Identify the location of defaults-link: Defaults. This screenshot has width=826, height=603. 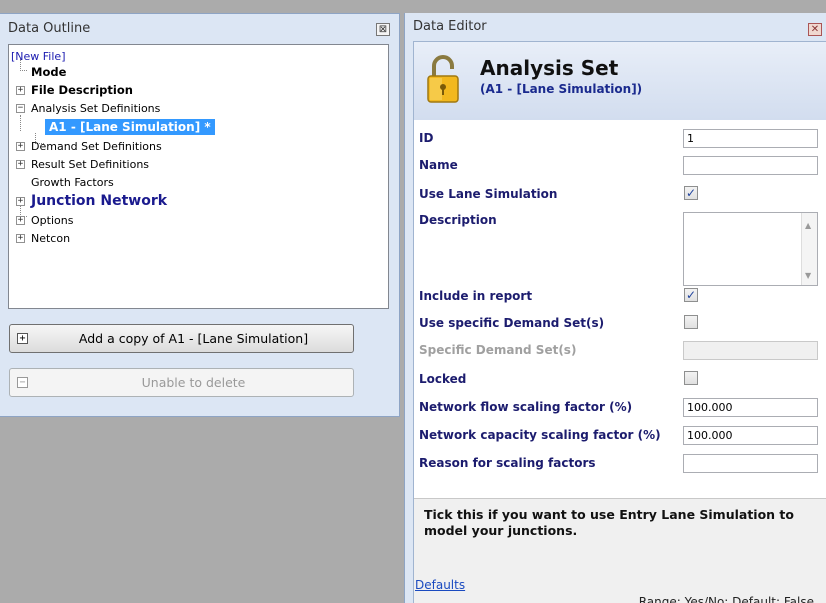
(440, 585).